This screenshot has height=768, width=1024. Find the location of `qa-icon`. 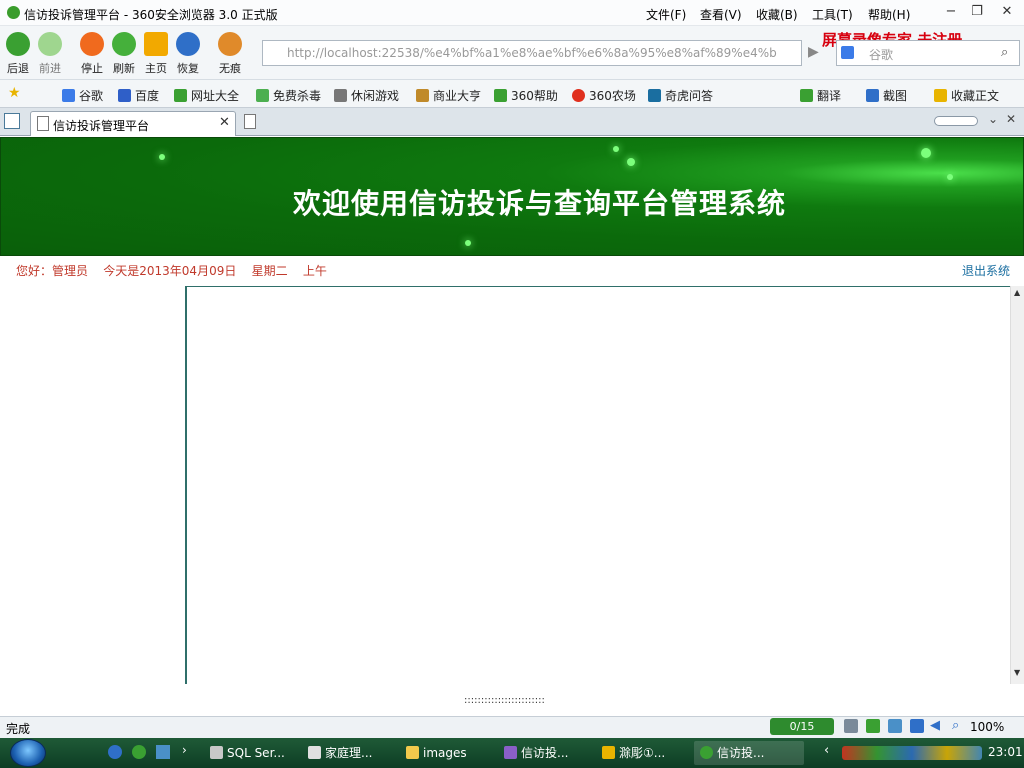

qa-icon is located at coordinates (654, 95).